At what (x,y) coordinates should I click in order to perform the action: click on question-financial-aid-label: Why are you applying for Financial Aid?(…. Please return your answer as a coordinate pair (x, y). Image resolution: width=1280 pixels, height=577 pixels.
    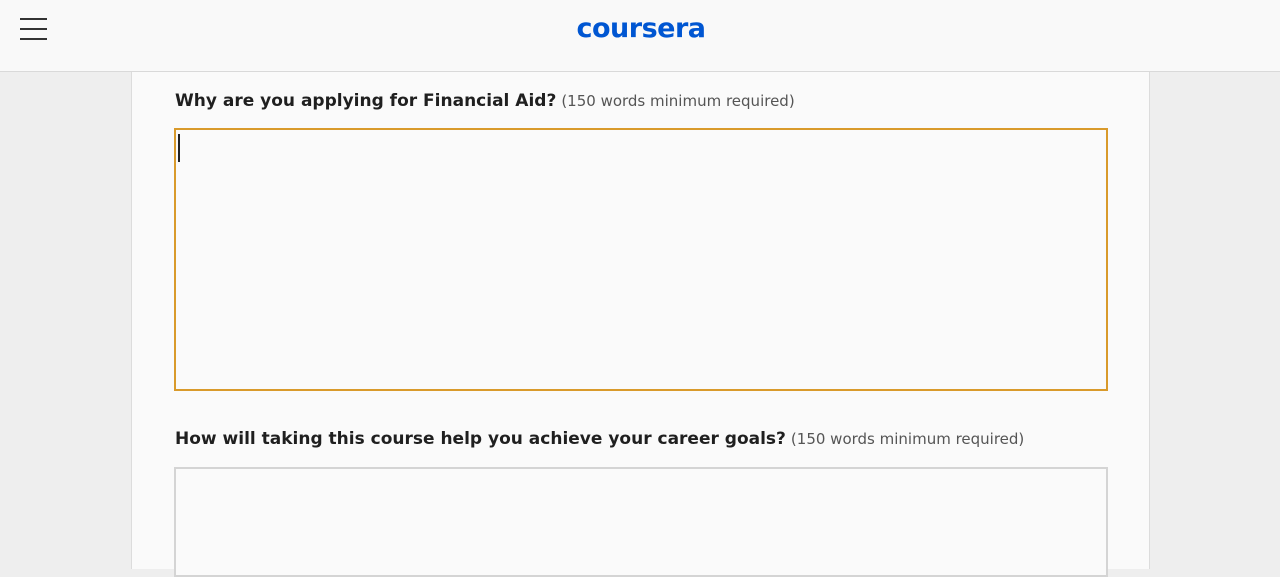
    Looking at the image, I should click on (485, 101).